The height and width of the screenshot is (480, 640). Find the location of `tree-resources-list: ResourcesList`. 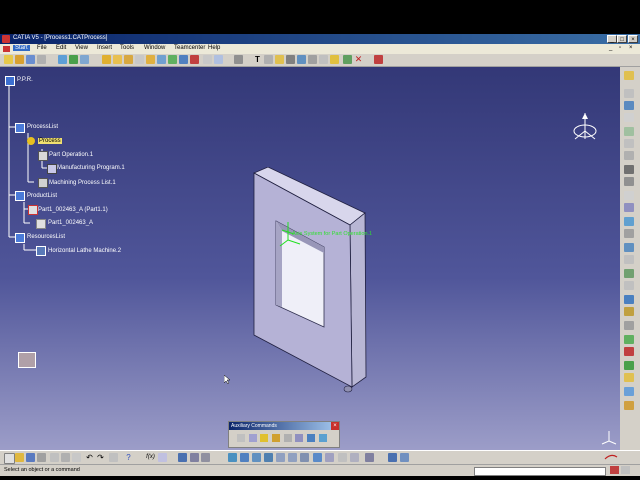

tree-resources-list: ResourcesList is located at coordinates (46, 237).